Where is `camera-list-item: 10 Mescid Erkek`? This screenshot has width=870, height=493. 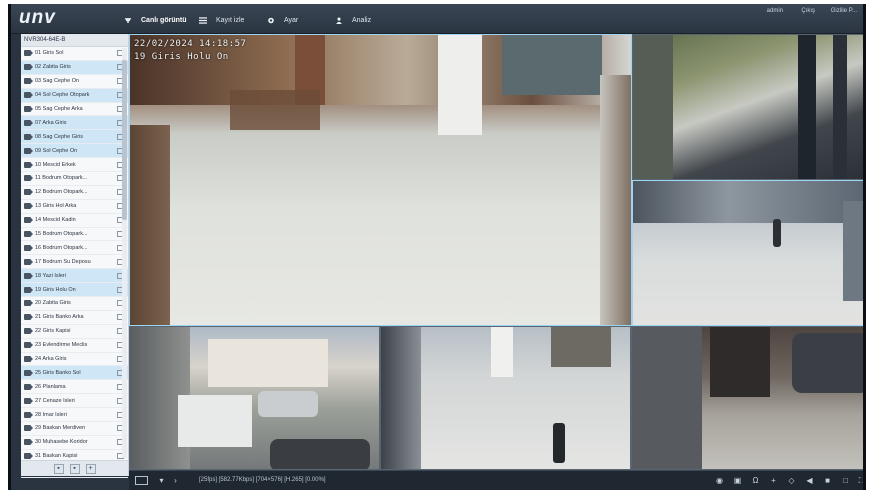
camera-list-item: 10 Mescid Erkek is located at coordinates (74, 165).